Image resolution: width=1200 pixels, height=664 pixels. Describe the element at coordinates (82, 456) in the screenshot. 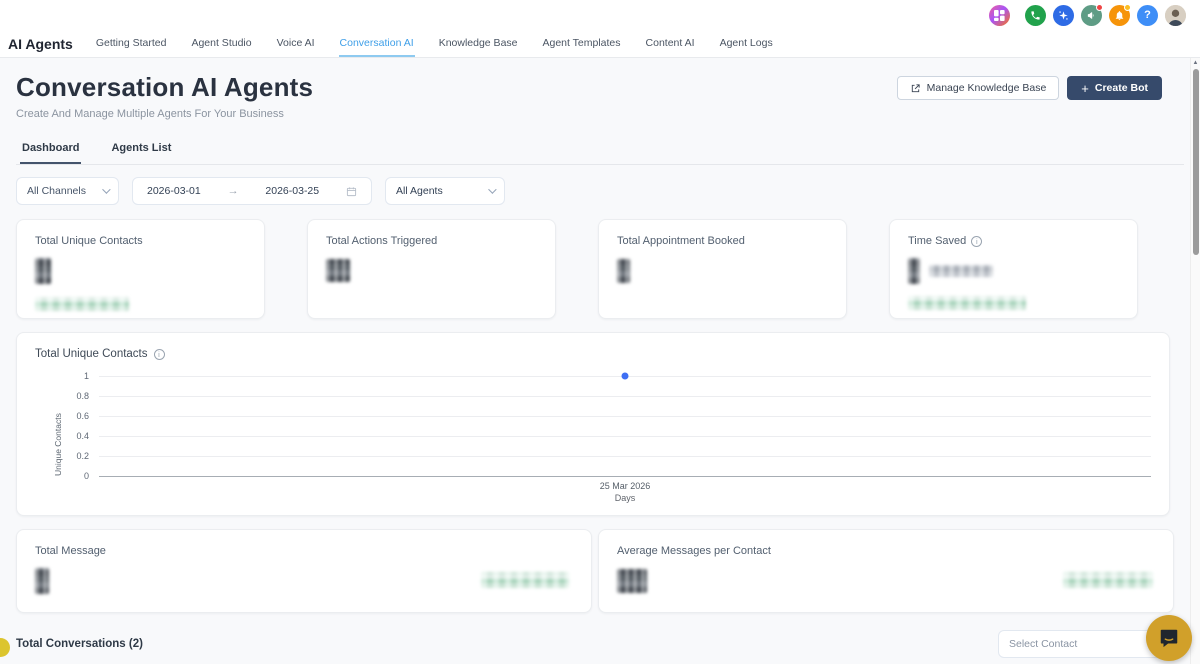

I see `y-tick-label: 0.2` at that location.